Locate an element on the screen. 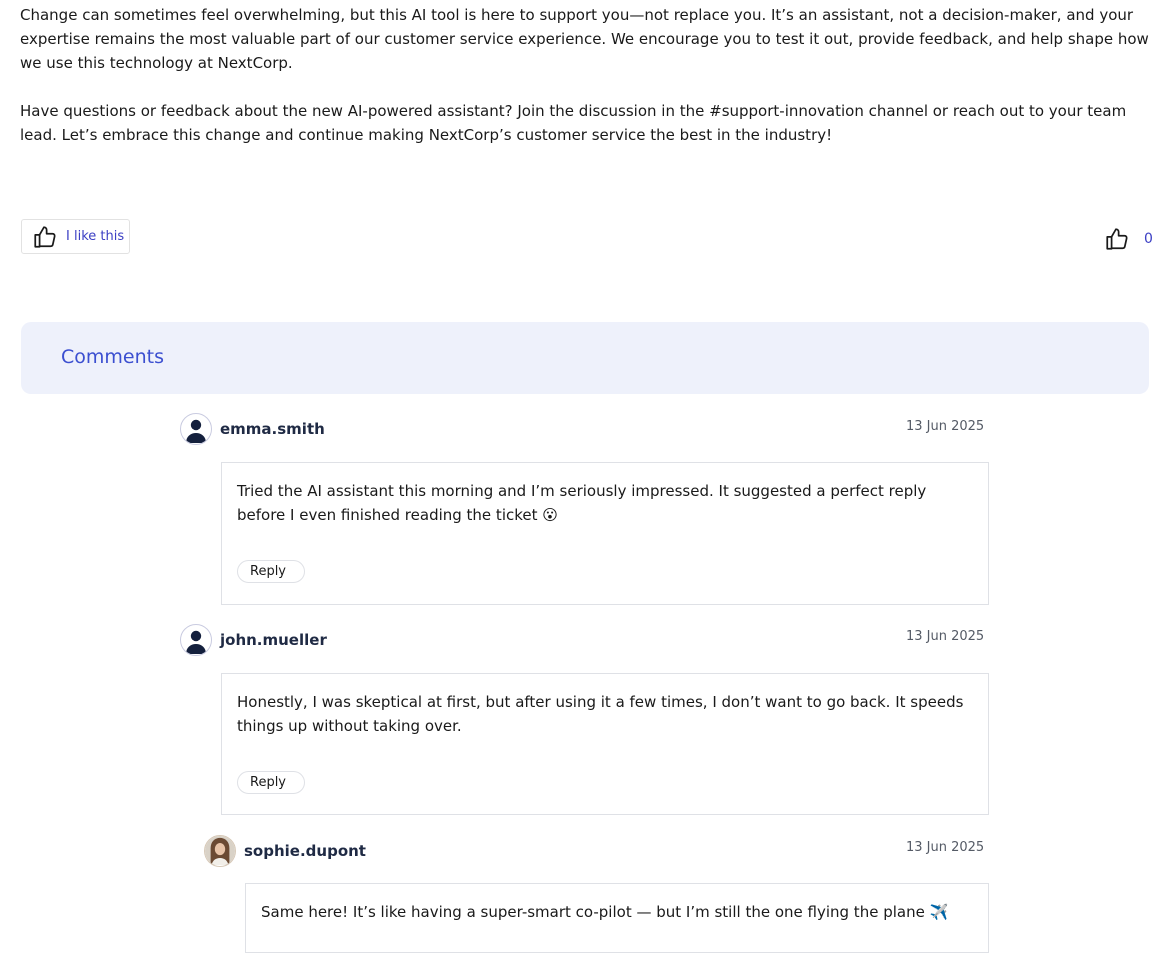 This screenshot has width=1175, height=953. comment-author: emma.smith is located at coordinates (252, 429).